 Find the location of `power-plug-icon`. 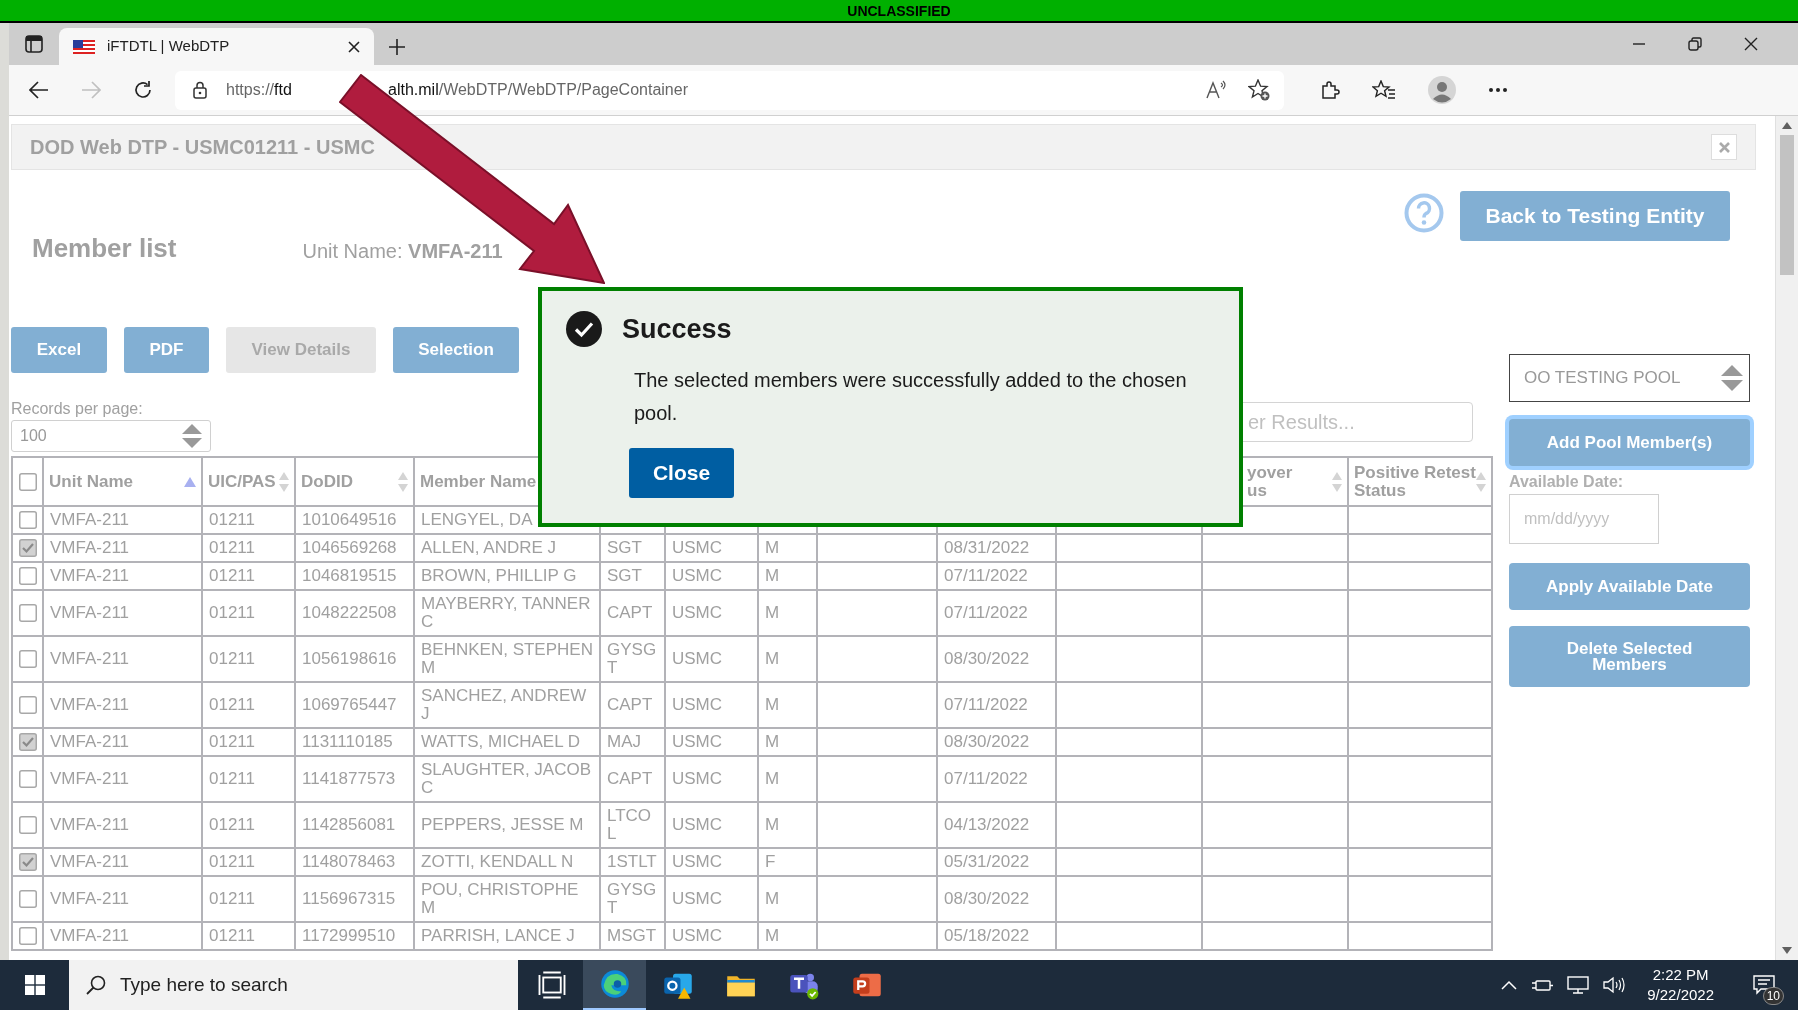

power-plug-icon is located at coordinates (1542, 985).